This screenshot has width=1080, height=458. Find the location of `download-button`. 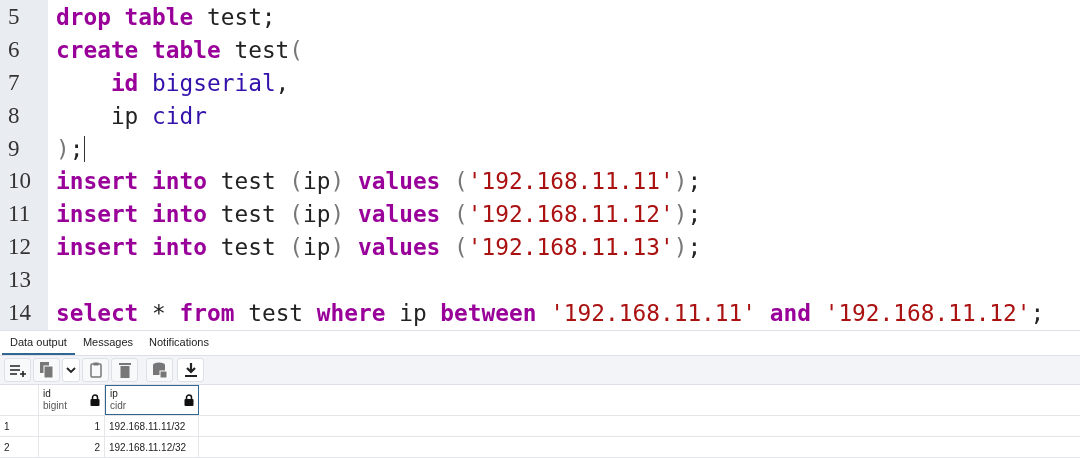

download-button is located at coordinates (190, 370).